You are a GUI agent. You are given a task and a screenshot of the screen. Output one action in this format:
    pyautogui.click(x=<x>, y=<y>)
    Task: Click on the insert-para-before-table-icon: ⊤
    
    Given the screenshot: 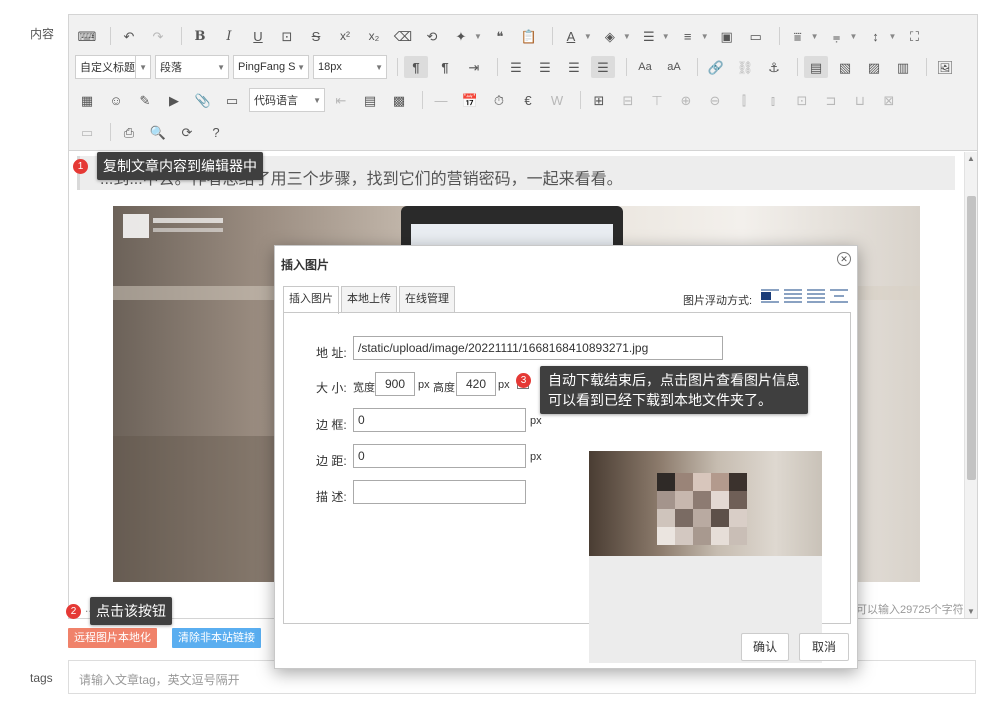 What is the action you would take?
    pyautogui.click(x=657, y=100)
    